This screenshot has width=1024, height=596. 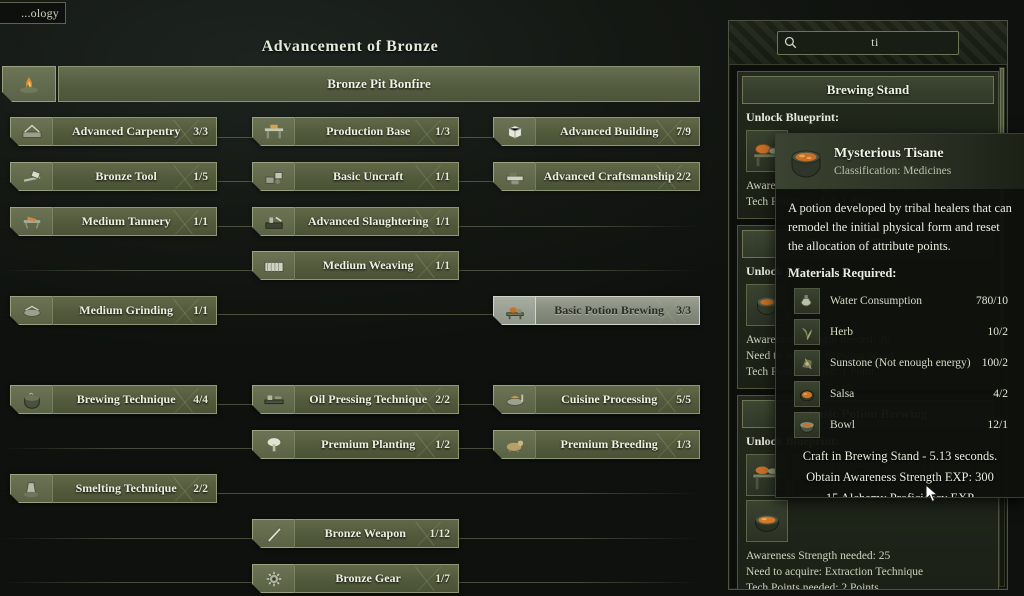 What do you see at coordinates (997, 424) in the screenshot?
I see `material-quantity: 12/1` at bounding box center [997, 424].